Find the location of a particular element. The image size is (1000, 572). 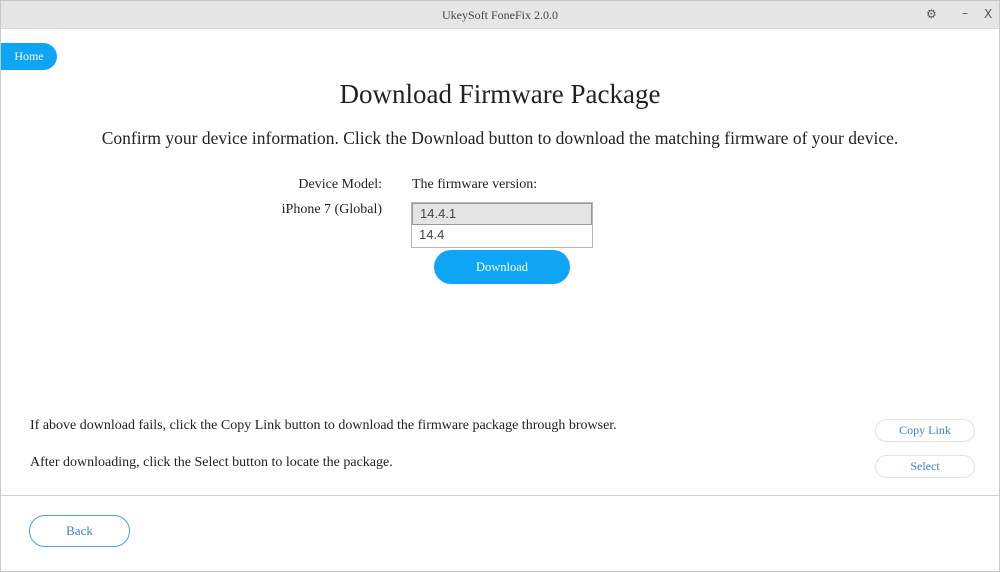

window-title: UkeySoft FoneFix 2.0.0 is located at coordinates (499, 15).